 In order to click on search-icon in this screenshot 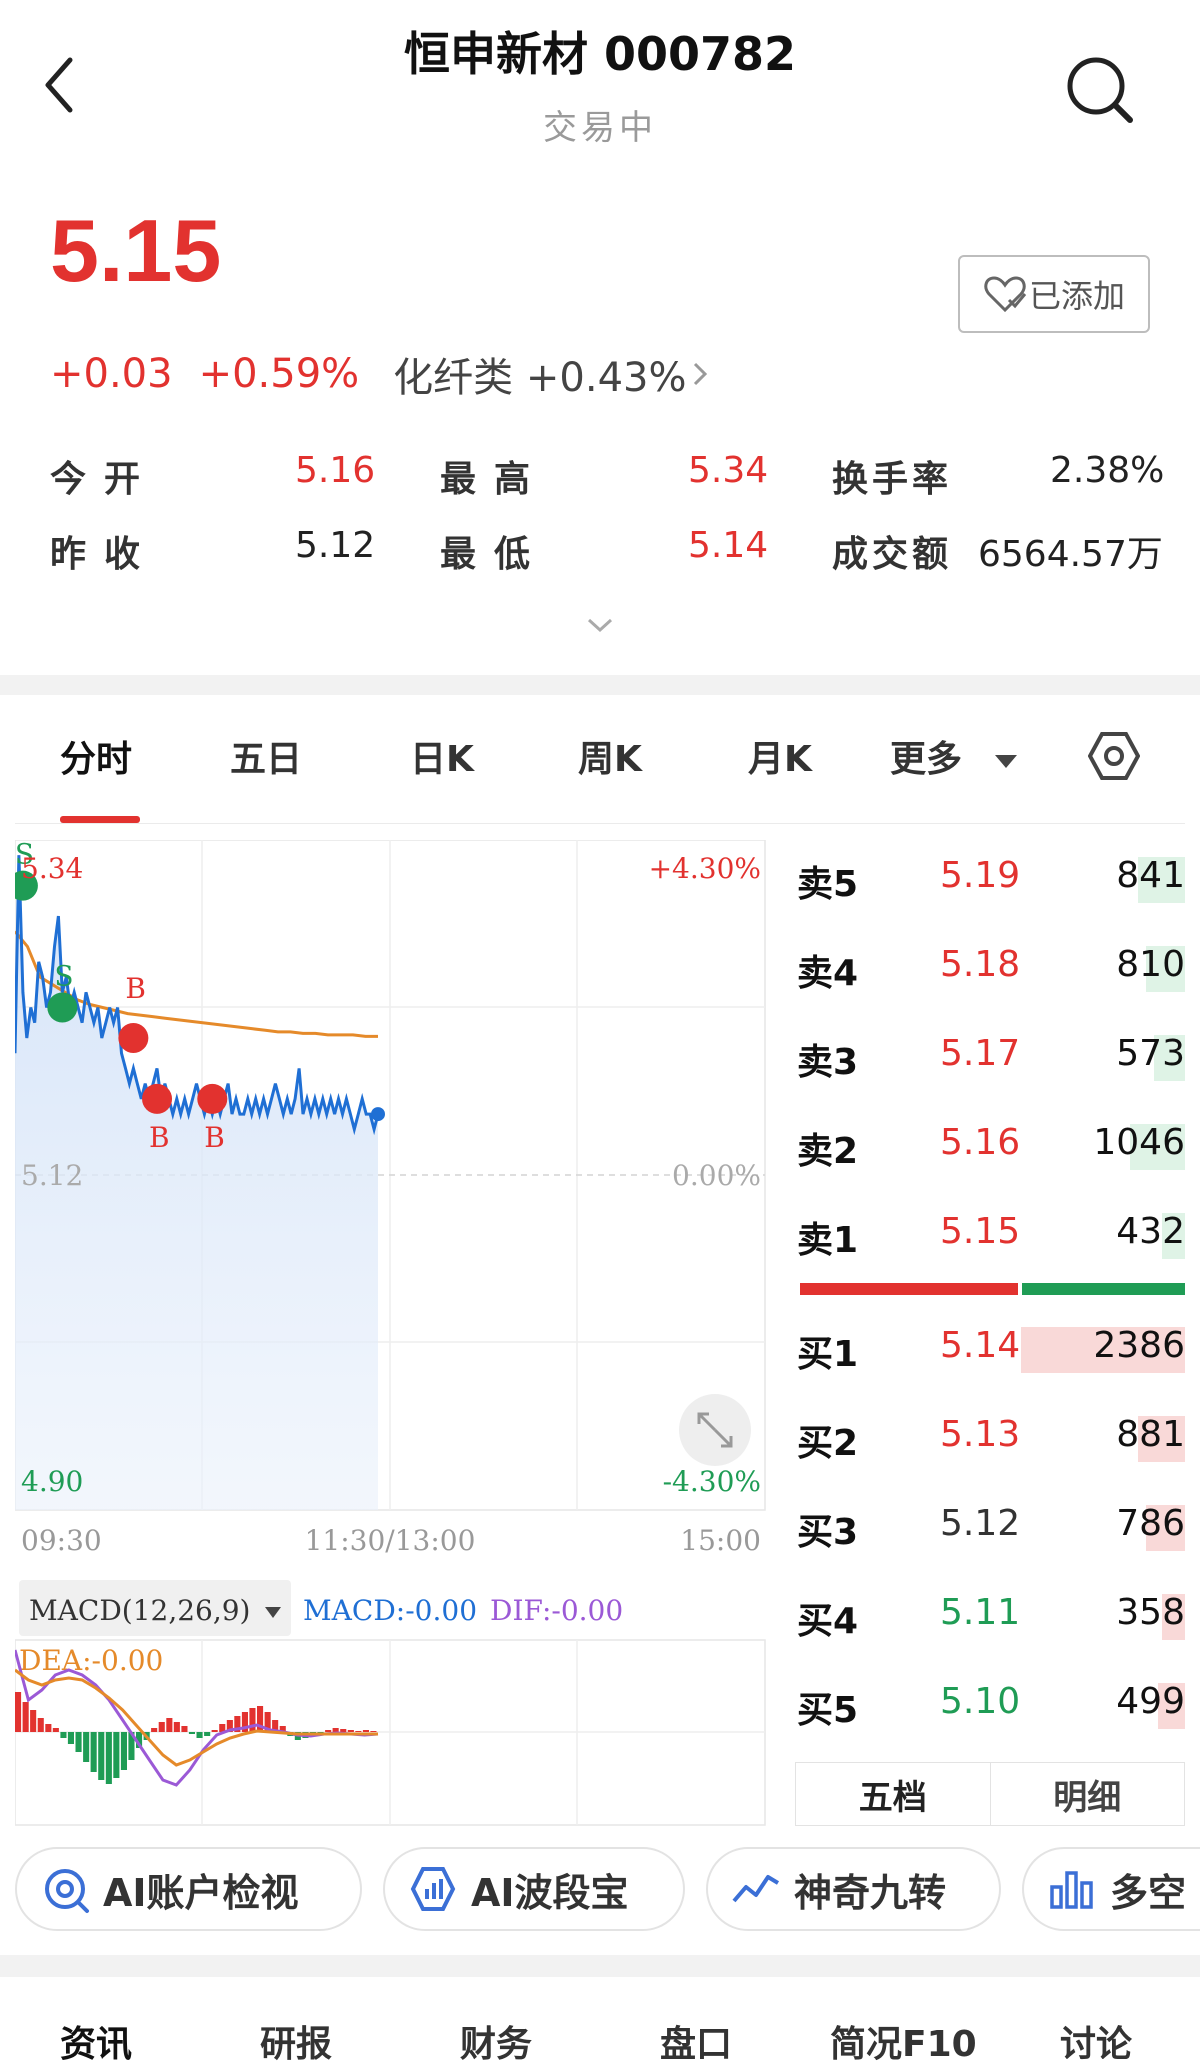, I will do `click(1100, 90)`.